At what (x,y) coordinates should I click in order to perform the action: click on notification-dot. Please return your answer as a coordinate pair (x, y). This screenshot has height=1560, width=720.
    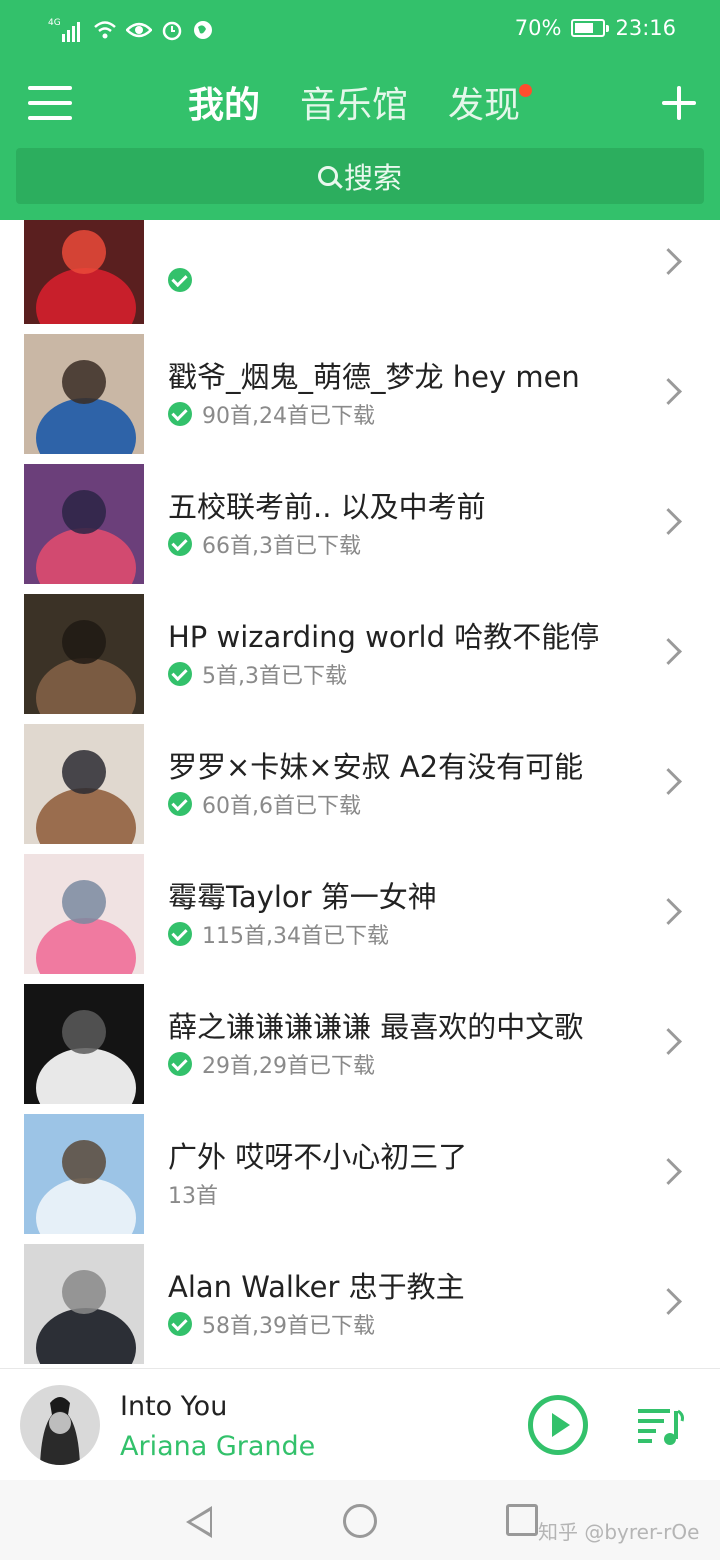
    Looking at the image, I should click on (526, 90).